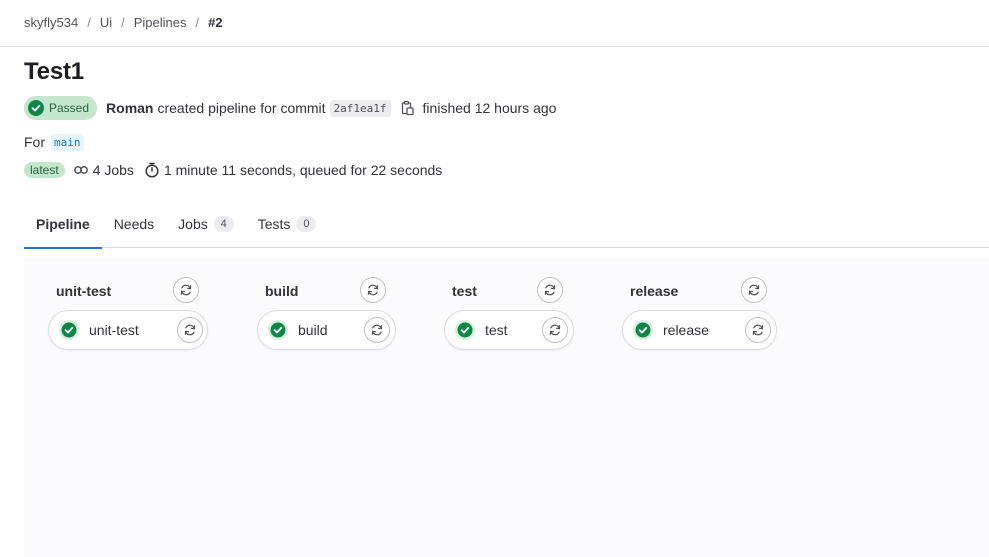 This screenshot has height=557, width=989. I want to click on job-pill: release, so click(699, 330).